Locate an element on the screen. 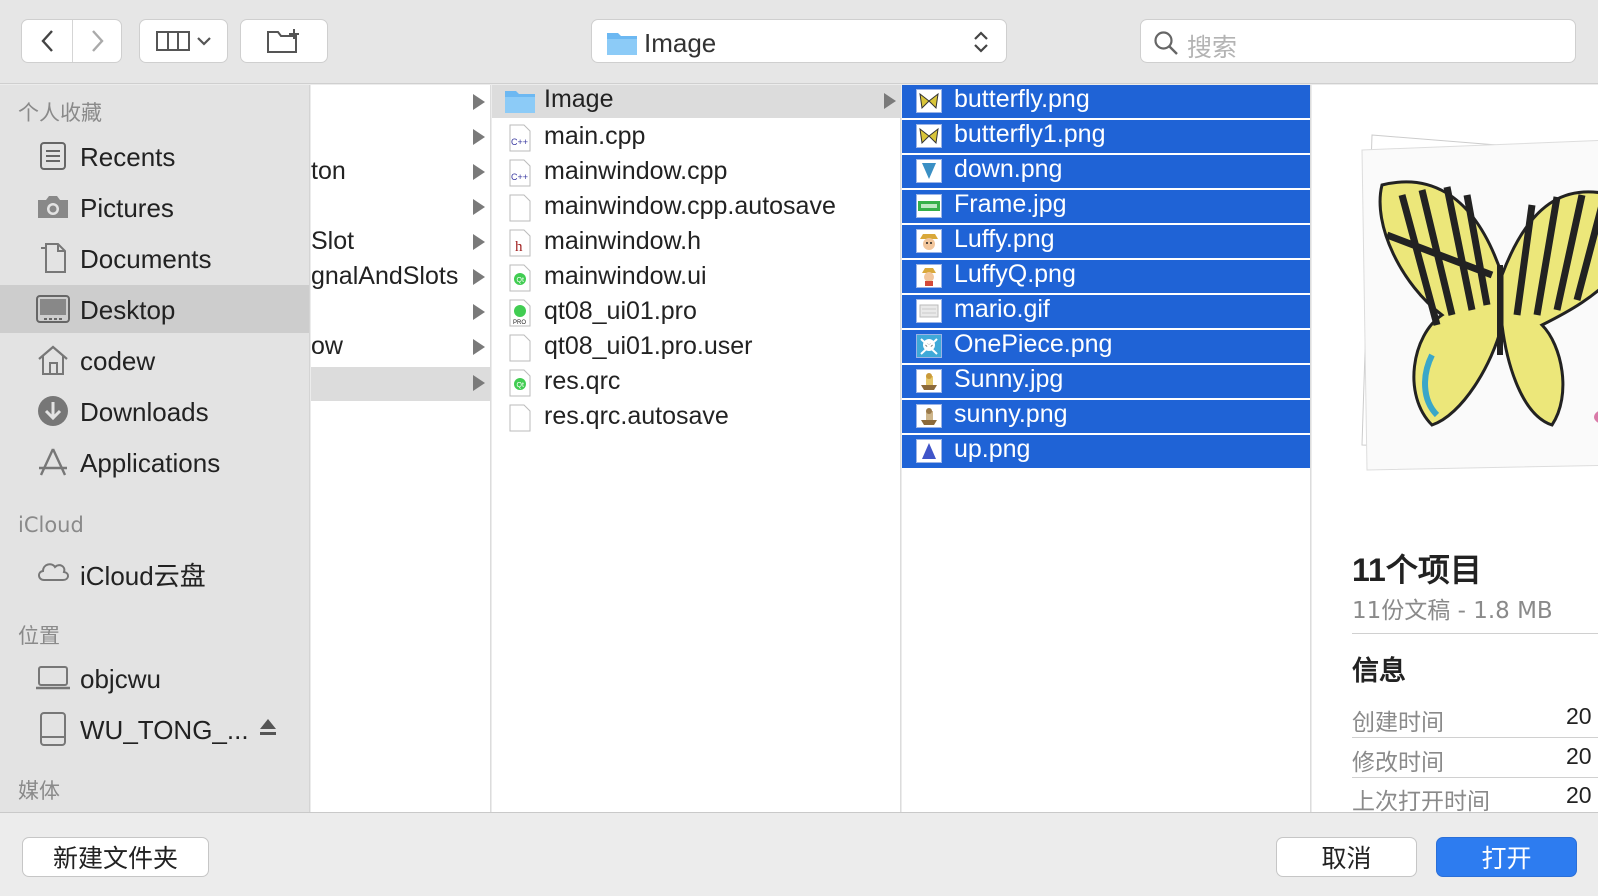 This screenshot has width=1598, height=896. column-row-selected: Luffy.png is located at coordinates (1106, 241).